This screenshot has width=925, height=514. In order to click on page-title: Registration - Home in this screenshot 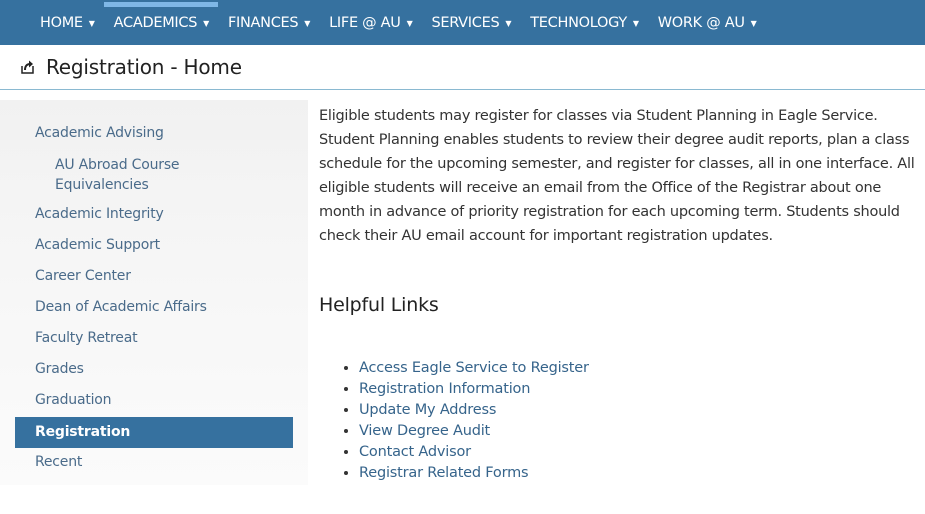, I will do `click(144, 67)`.